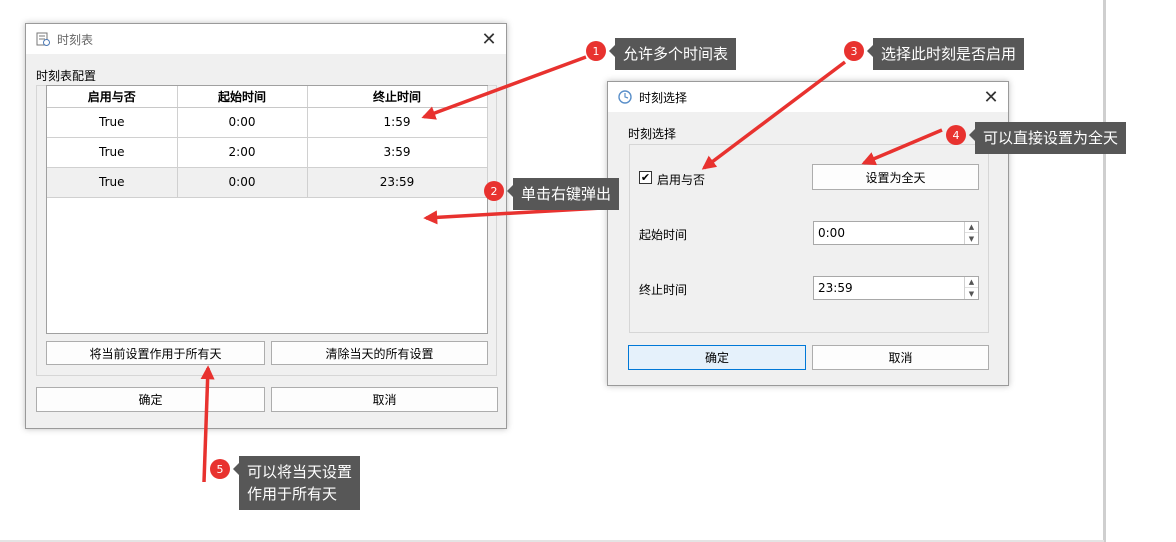 This screenshot has height=542, width=1176. I want to click on enable-label: 启用与否, so click(681, 180).